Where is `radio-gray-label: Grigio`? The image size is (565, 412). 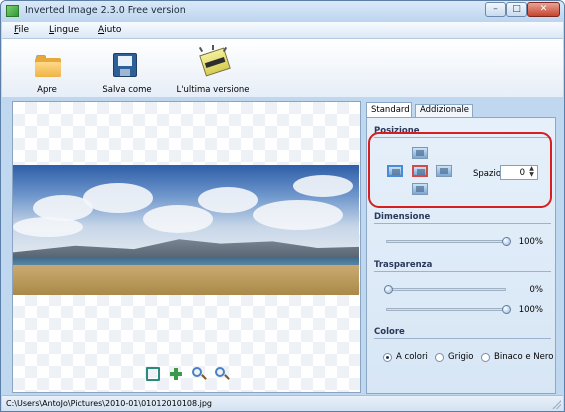
radio-gray-label: Grigio is located at coordinates (460, 357).